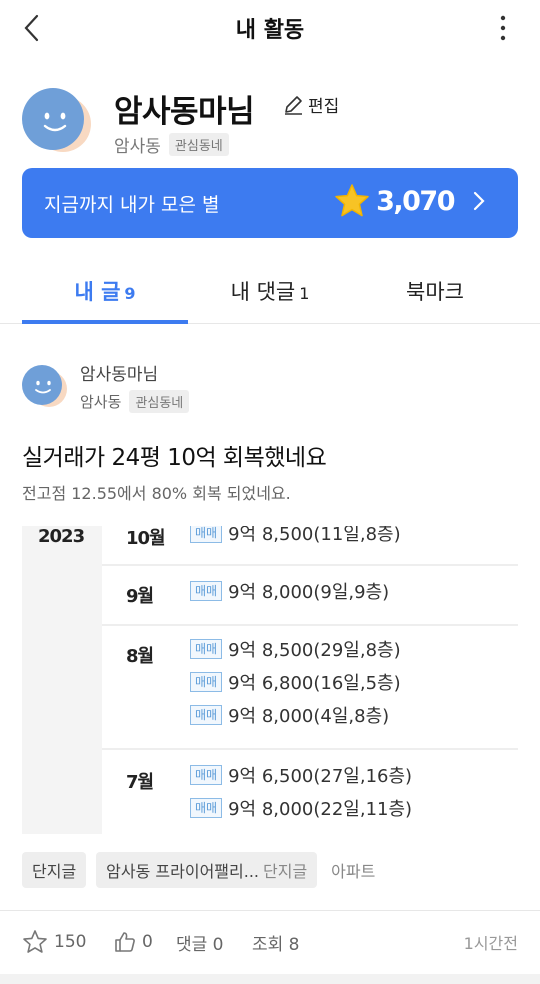 The image size is (540, 984). I want to click on post-author: 암사동마님 암사동 관심동네, so click(222, 388).